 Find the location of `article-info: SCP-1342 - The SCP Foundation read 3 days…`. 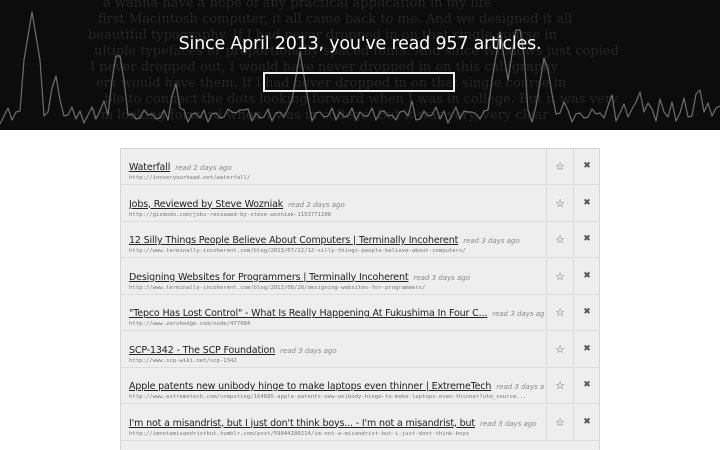

article-info: SCP-1342 - The SCP Foundation read 3 days… is located at coordinates (336, 351).